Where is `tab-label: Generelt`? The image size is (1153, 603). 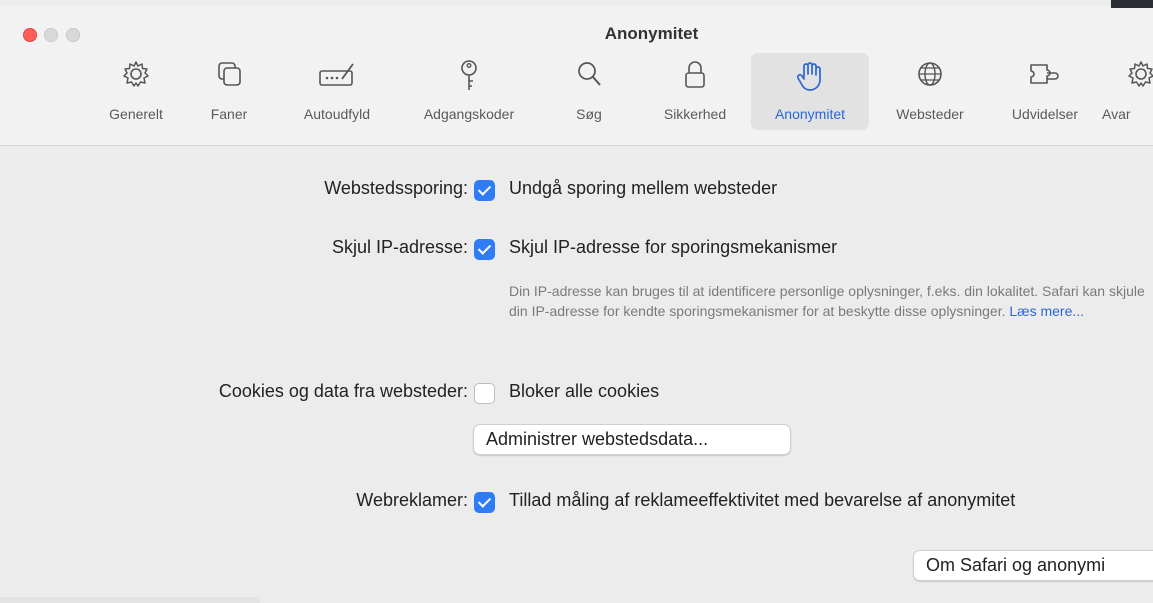
tab-label: Generelt is located at coordinates (136, 114).